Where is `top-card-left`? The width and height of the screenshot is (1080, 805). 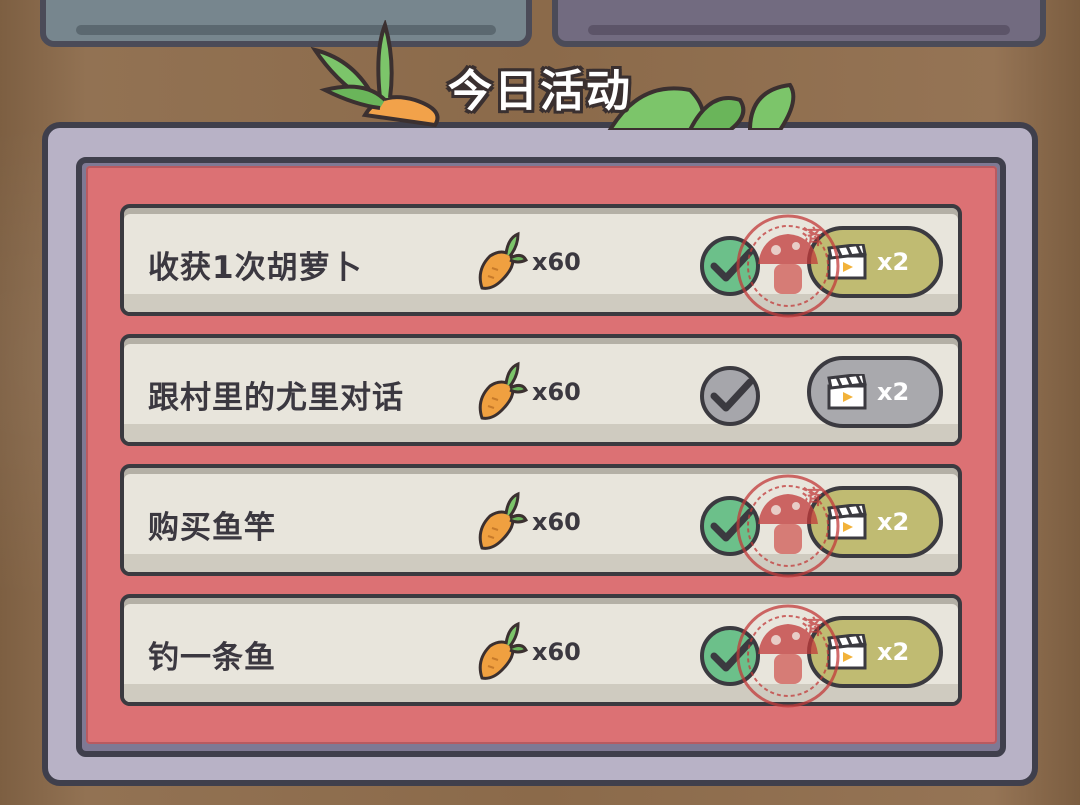 top-card-left is located at coordinates (286, 23).